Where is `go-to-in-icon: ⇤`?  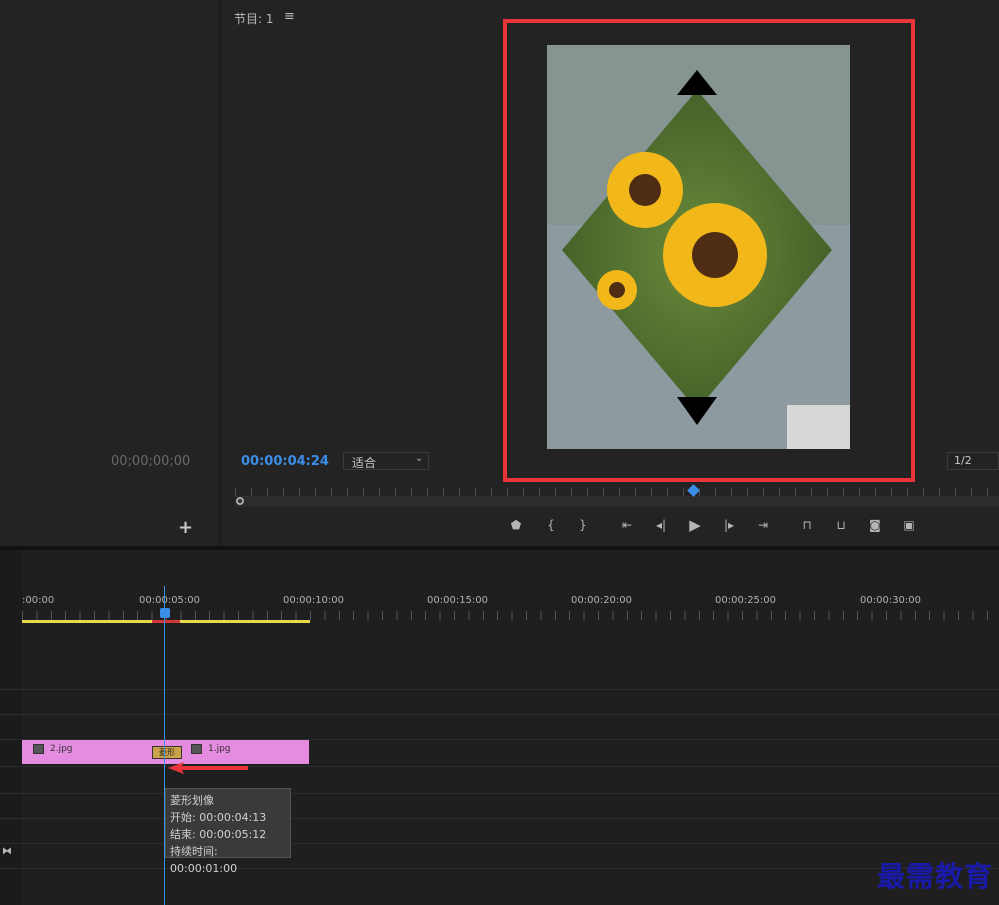
go-to-in-icon: ⇤ is located at coordinates (627, 525).